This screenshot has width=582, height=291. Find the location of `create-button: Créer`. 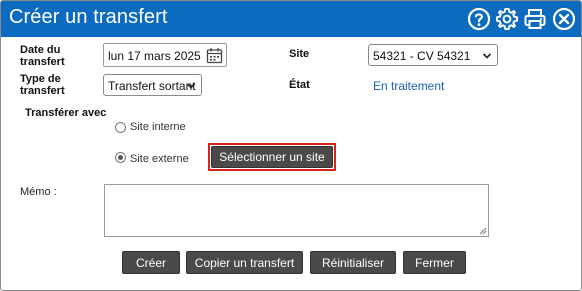

create-button: Créer is located at coordinates (151, 262).